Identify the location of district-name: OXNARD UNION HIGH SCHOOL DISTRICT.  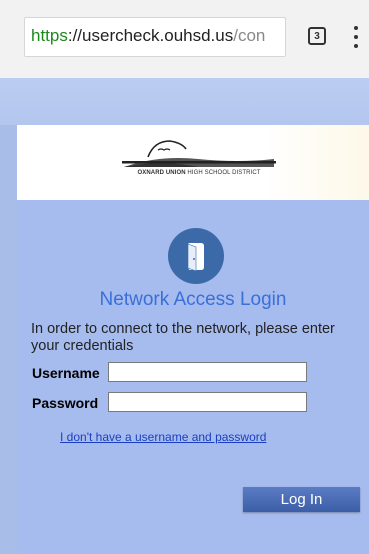
(199, 173).